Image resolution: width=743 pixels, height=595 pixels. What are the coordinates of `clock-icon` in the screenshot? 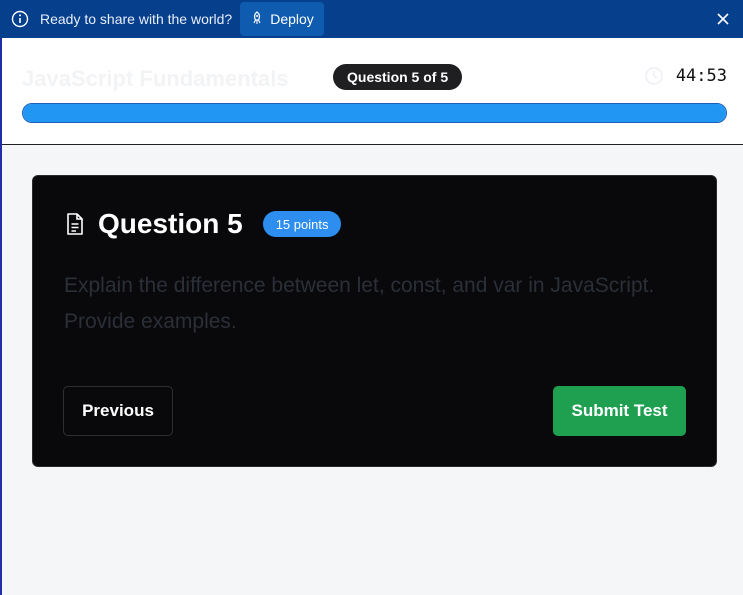 It's located at (654, 76).